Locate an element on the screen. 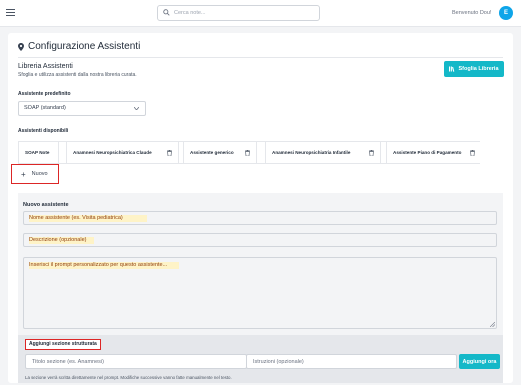 The image size is (521, 385). map-pin-icon is located at coordinates (21, 46).